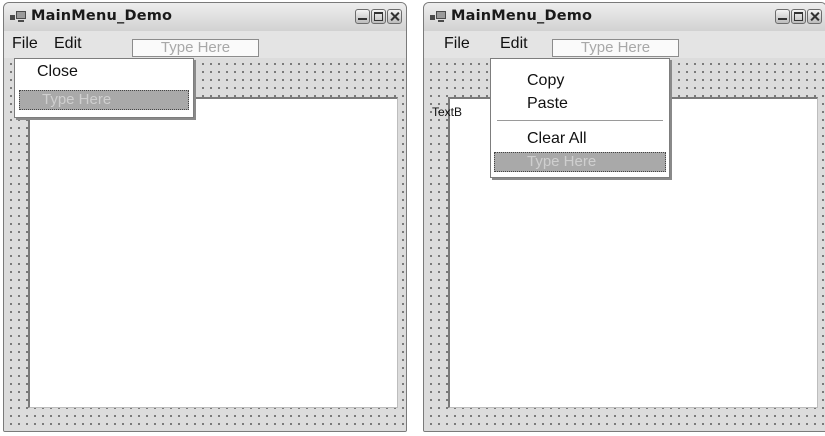 The width and height of the screenshot is (825, 436). Describe the element at coordinates (447, 112) in the screenshot. I see `textbox-label: TextB` at that location.